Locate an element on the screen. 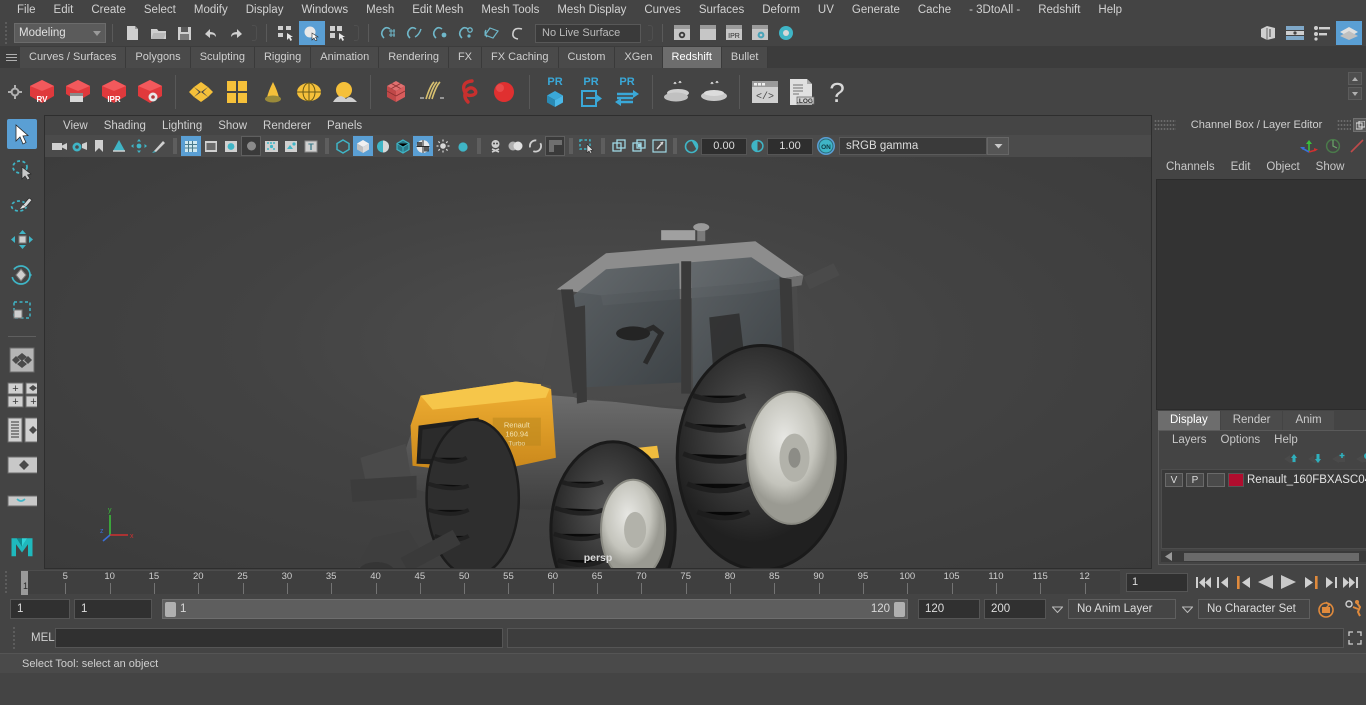 The height and width of the screenshot is (705, 1366). layer-type-toggle is located at coordinates (1216, 480).